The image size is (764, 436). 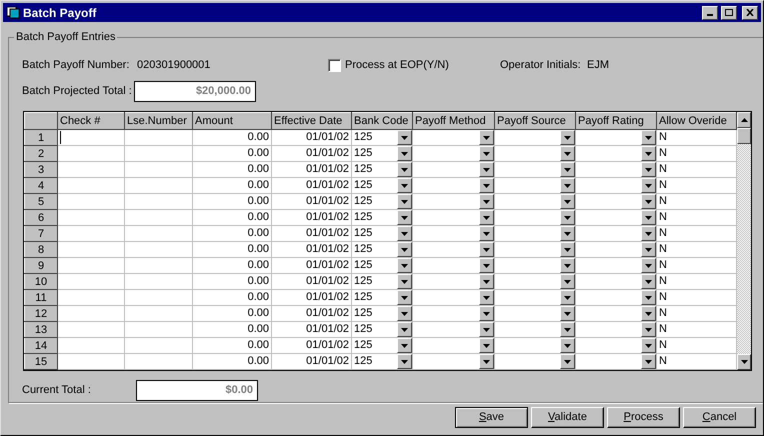 What do you see at coordinates (41, 154) in the screenshot?
I see `row-header: 2` at bounding box center [41, 154].